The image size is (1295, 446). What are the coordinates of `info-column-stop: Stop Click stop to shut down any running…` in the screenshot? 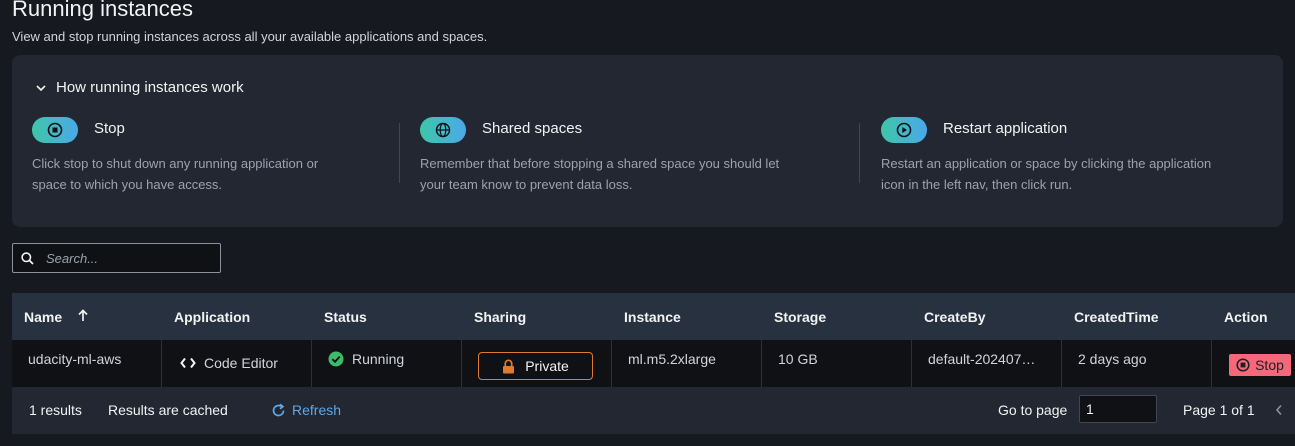 It's located at (212, 156).